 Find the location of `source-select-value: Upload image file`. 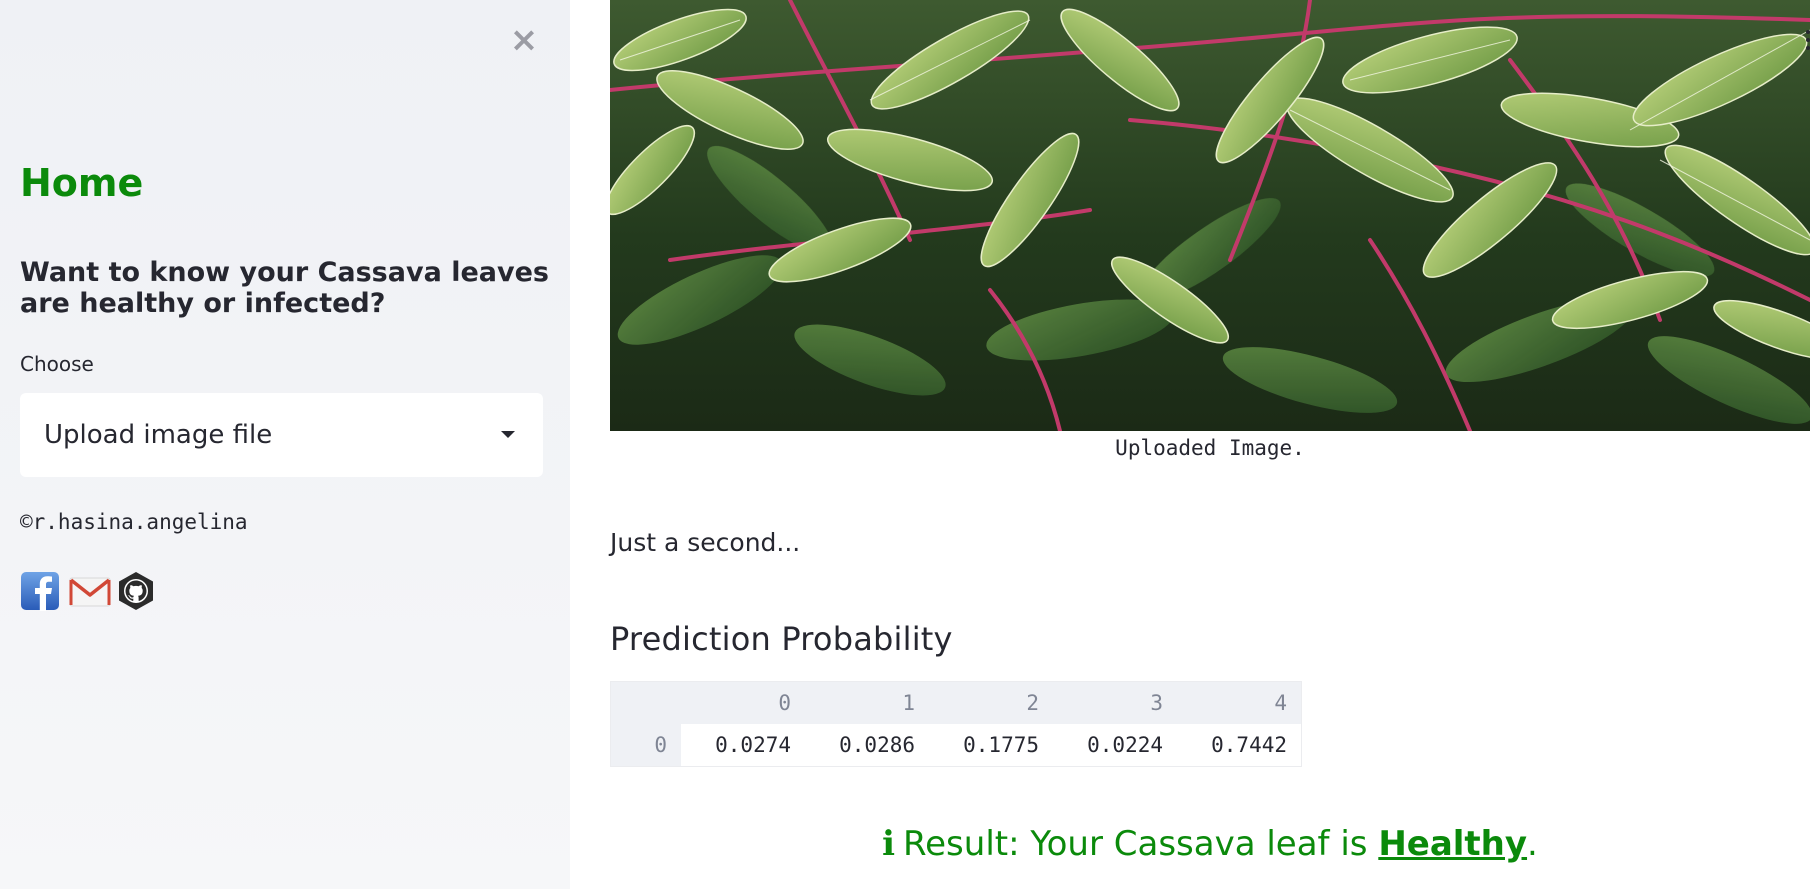

source-select-value: Upload image file is located at coordinates (158, 435).